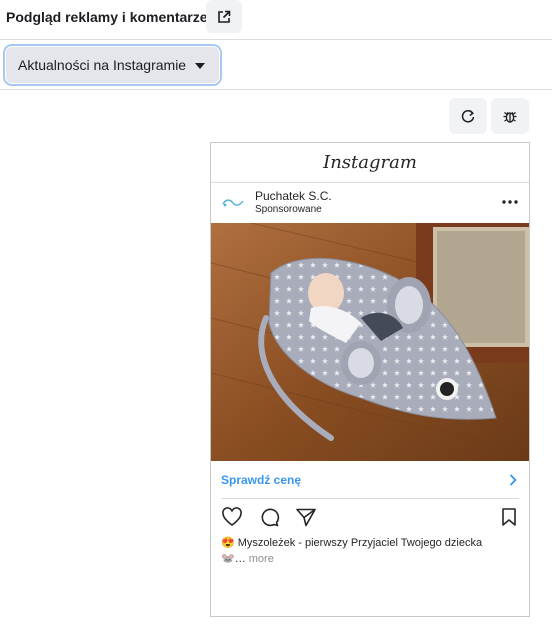 Image resolution: width=552 pixels, height=631 pixels. What do you see at coordinates (288, 210) in the screenshot?
I see `sponsored-label: Sponsorowane` at bounding box center [288, 210].